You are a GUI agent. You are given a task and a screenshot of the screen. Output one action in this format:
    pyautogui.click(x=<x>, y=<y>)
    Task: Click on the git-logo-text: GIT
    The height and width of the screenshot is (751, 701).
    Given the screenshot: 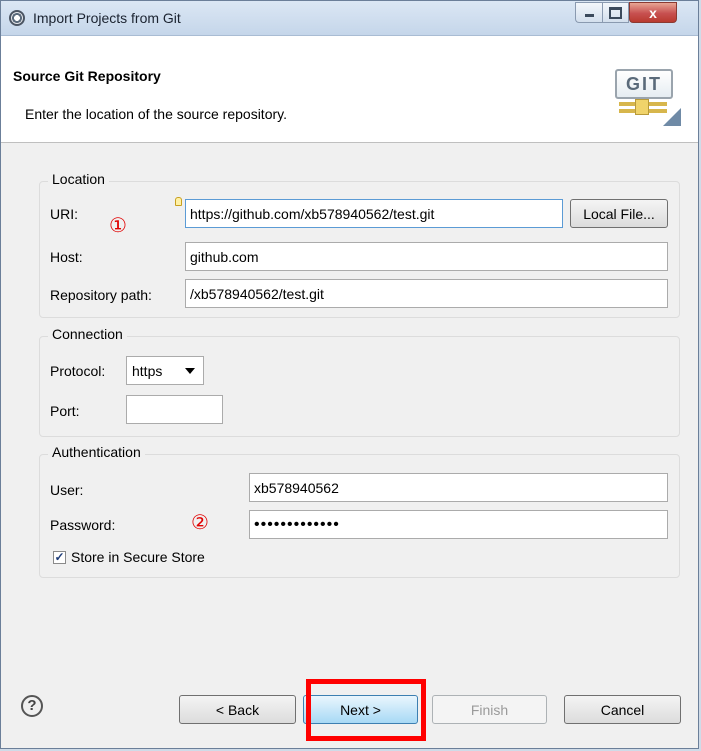 What is the action you would take?
    pyautogui.click(x=644, y=84)
    